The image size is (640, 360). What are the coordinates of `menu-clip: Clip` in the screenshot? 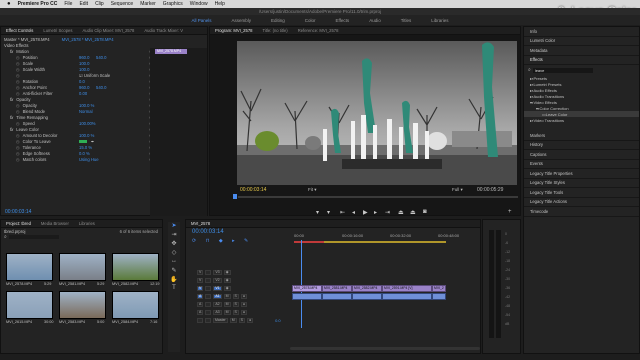 It's located at (99, 4).